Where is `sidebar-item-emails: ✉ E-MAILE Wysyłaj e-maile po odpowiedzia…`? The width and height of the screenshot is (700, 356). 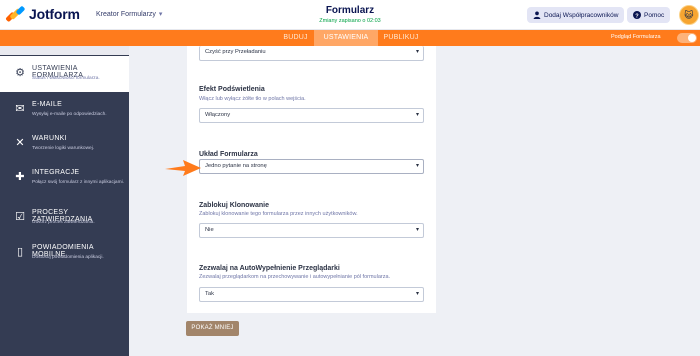 sidebar-item-emails: ✉ E-MAILE Wysyłaj e-maile po odpowiedzia… is located at coordinates (64, 110).